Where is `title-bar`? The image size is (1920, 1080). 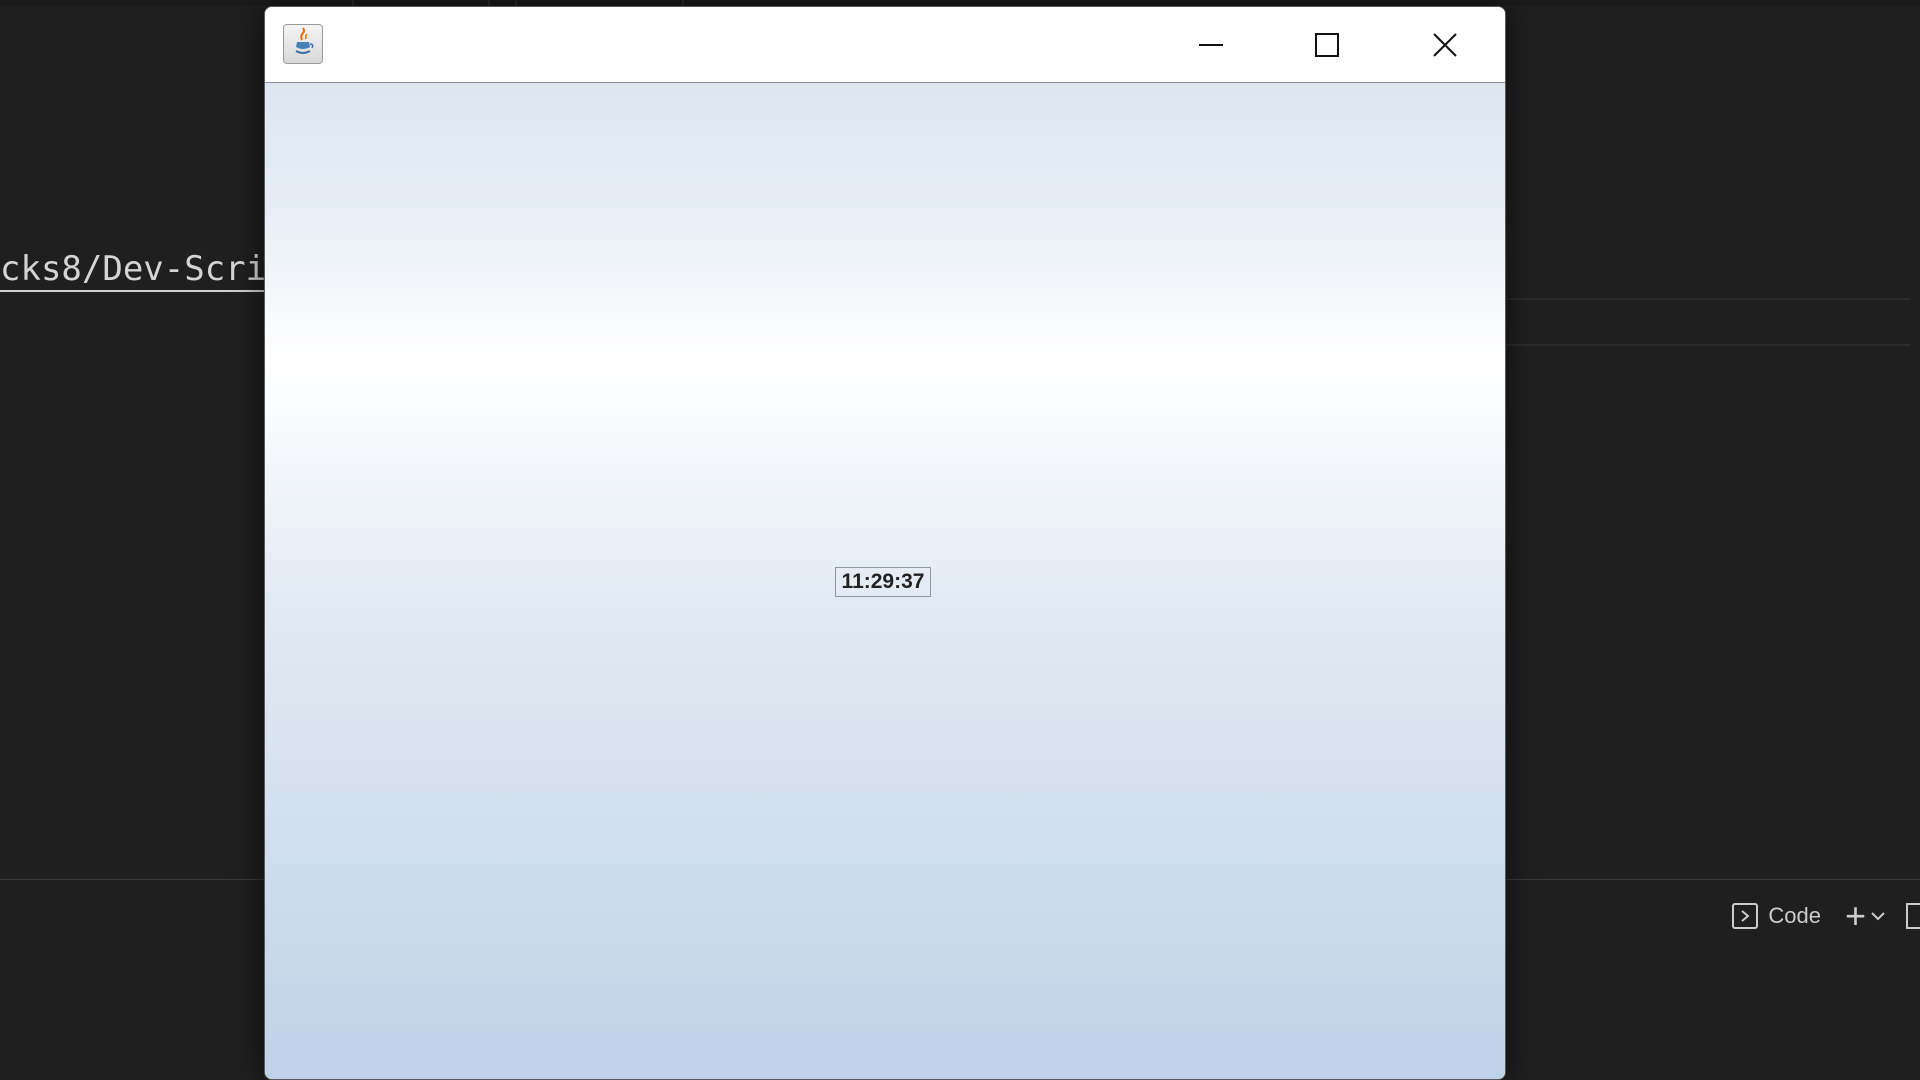
title-bar is located at coordinates (885, 45).